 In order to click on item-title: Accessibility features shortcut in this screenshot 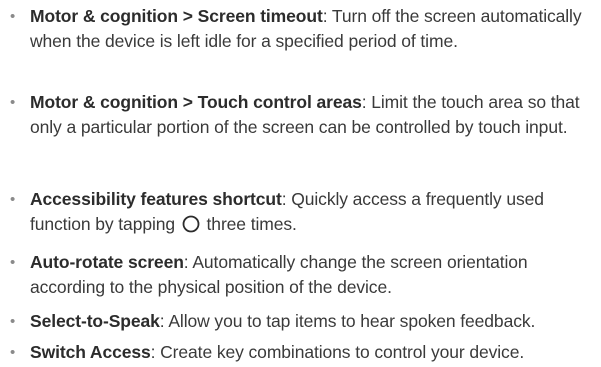, I will do `click(156, 199)`.